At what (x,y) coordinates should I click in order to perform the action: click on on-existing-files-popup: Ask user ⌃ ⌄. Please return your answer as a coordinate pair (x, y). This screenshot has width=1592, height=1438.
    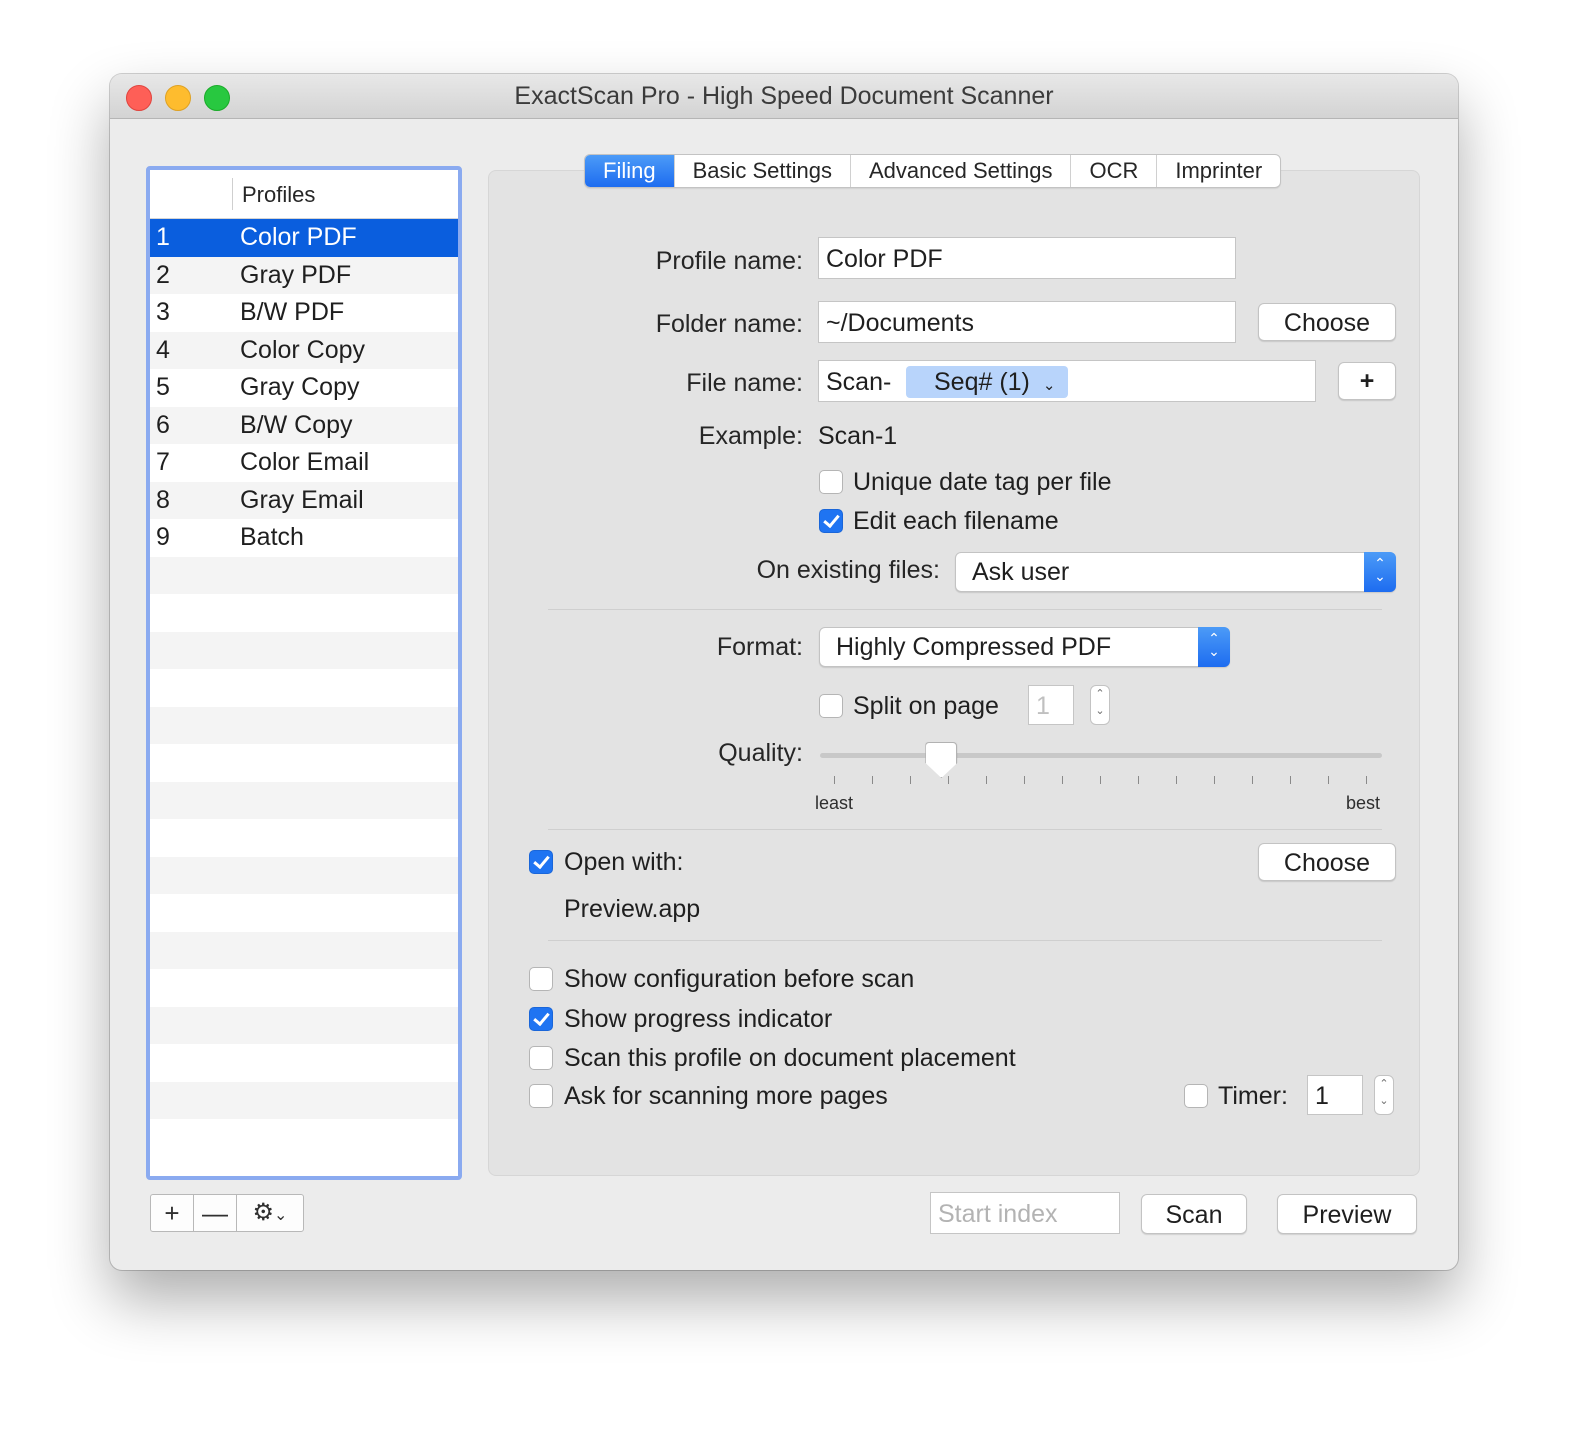
    Looking at the image, I should click on (1175, 572).